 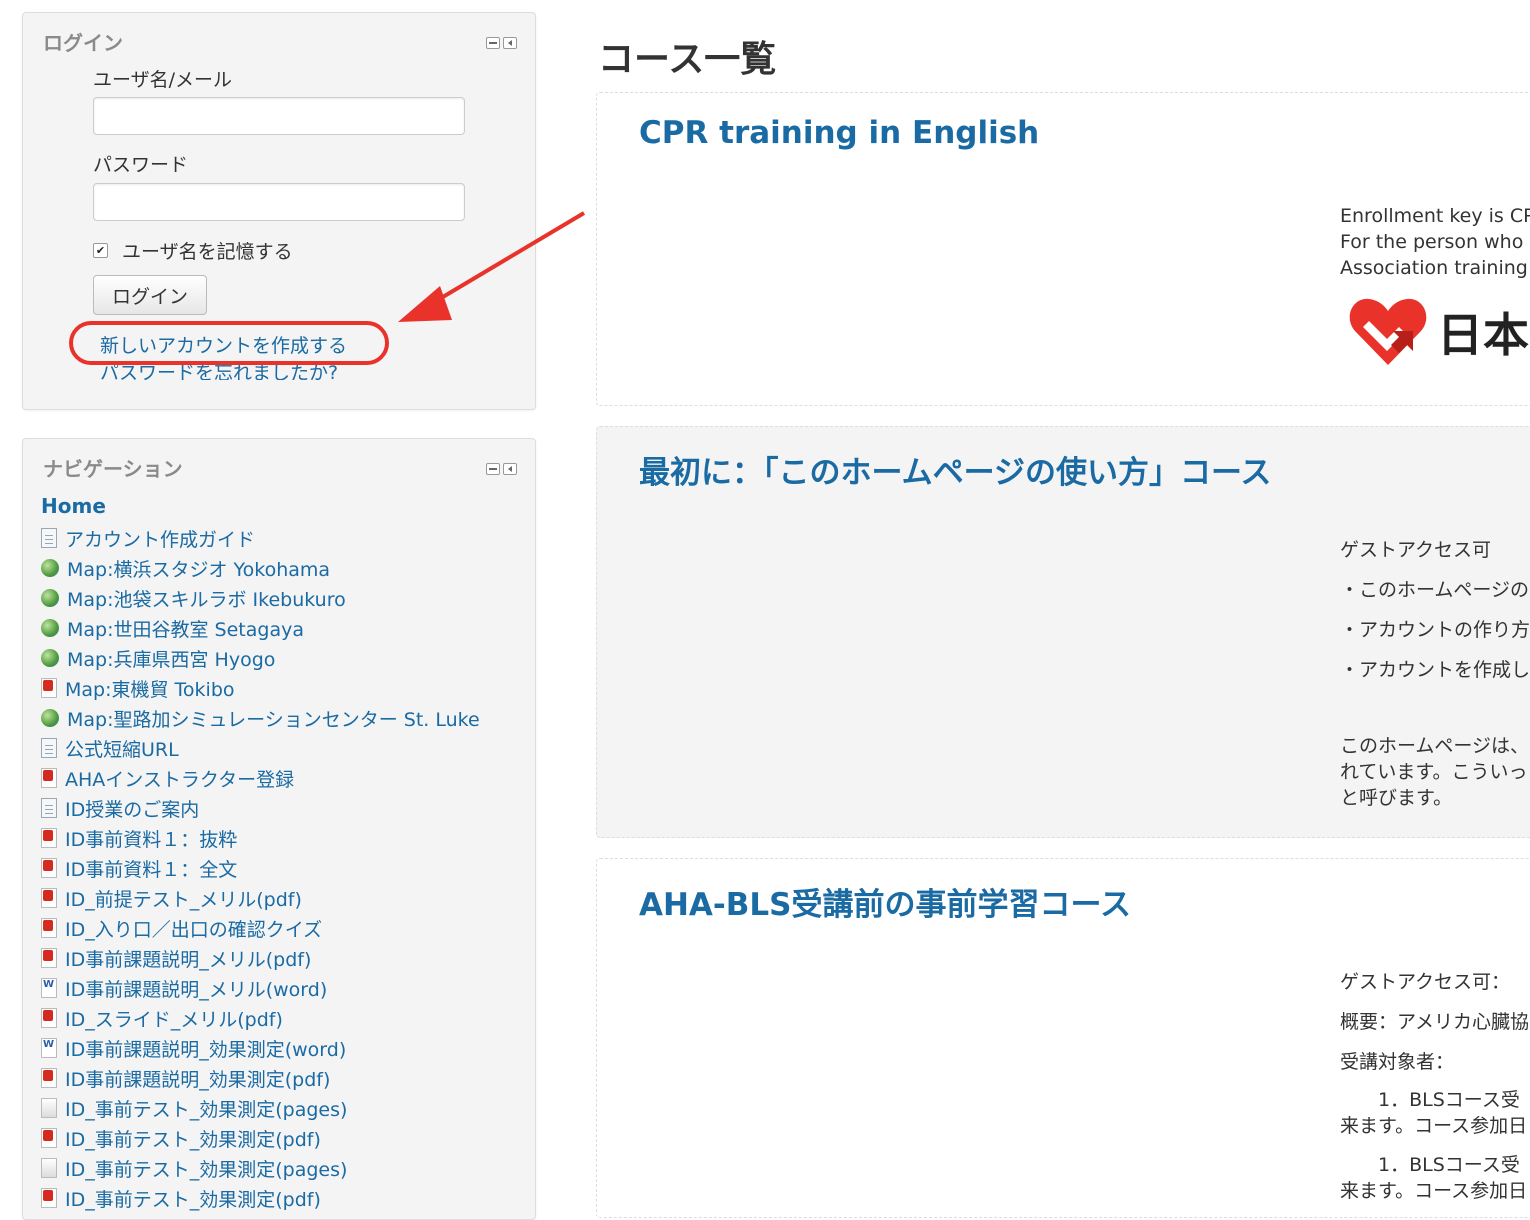 I want to click on nav-item-link: ID事前課題説明_効果測定(pdf), so click(x=197, y=1078).